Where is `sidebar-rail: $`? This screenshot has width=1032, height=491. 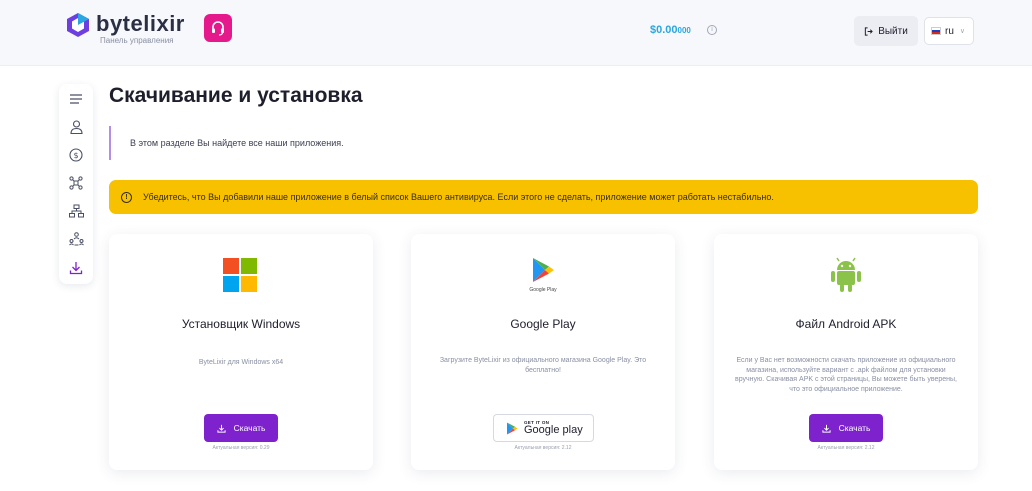 sidebar-rail: $ is located at coordinates (76, 184).